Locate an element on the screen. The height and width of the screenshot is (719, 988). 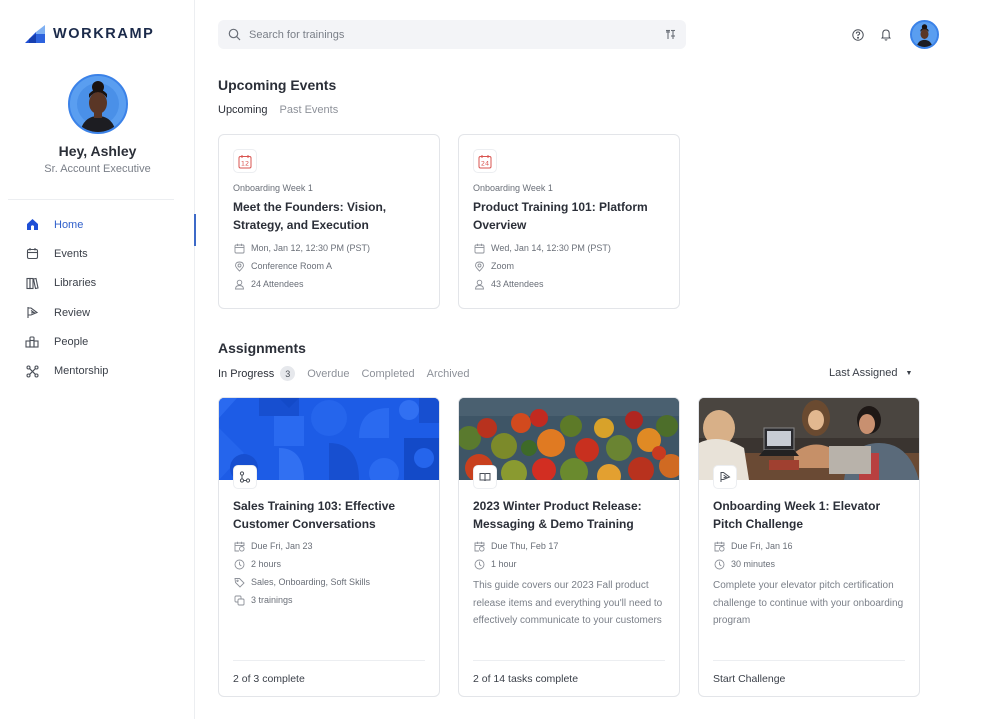
sidebar-item-review: Review is located at coordinates (97, 312).